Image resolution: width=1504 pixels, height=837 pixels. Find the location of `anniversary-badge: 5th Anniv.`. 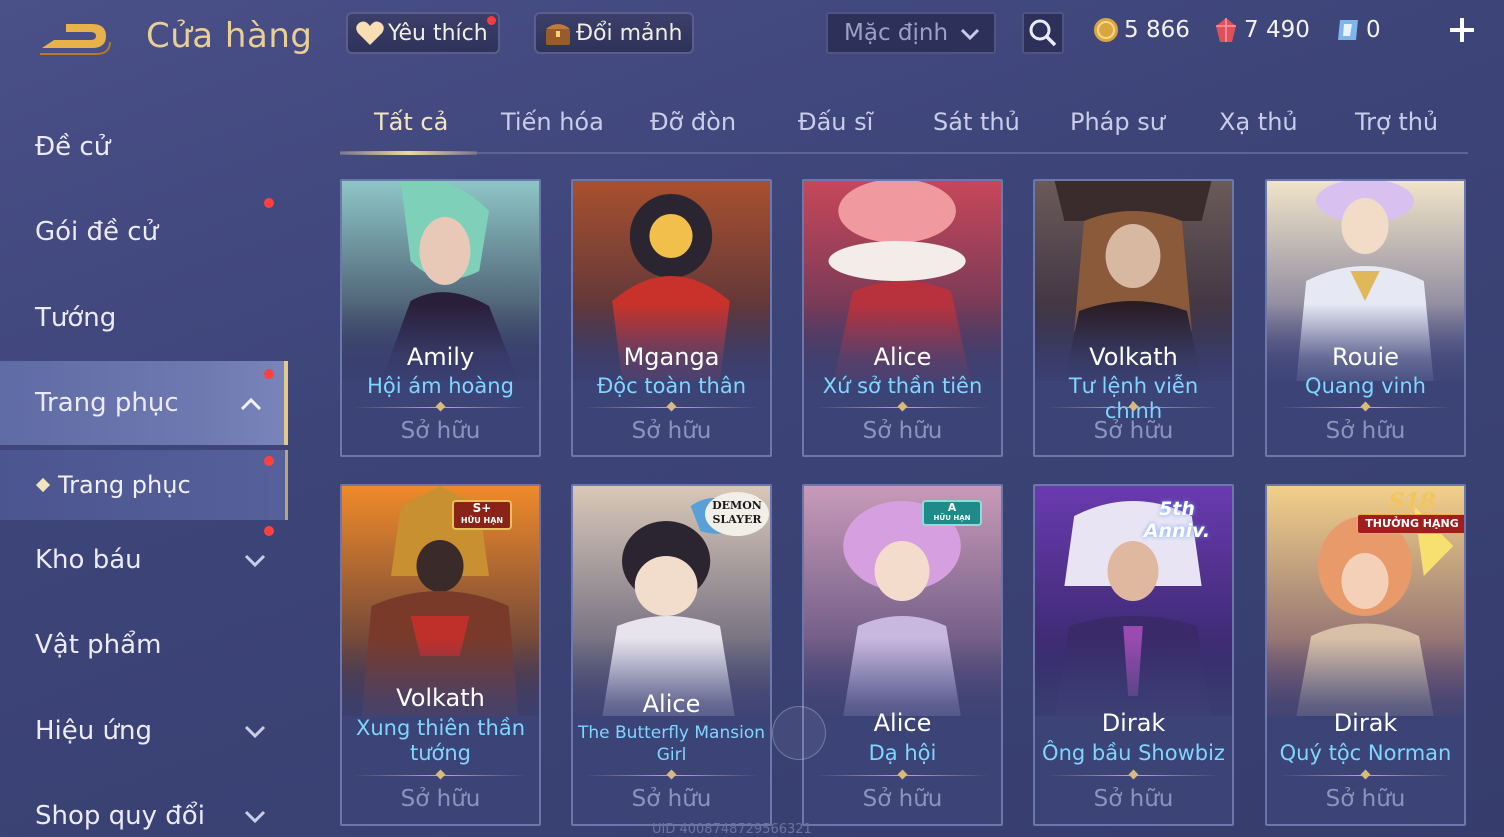

anniversary-badge: 5th Anniv. is located at coordinates (1177, 520).